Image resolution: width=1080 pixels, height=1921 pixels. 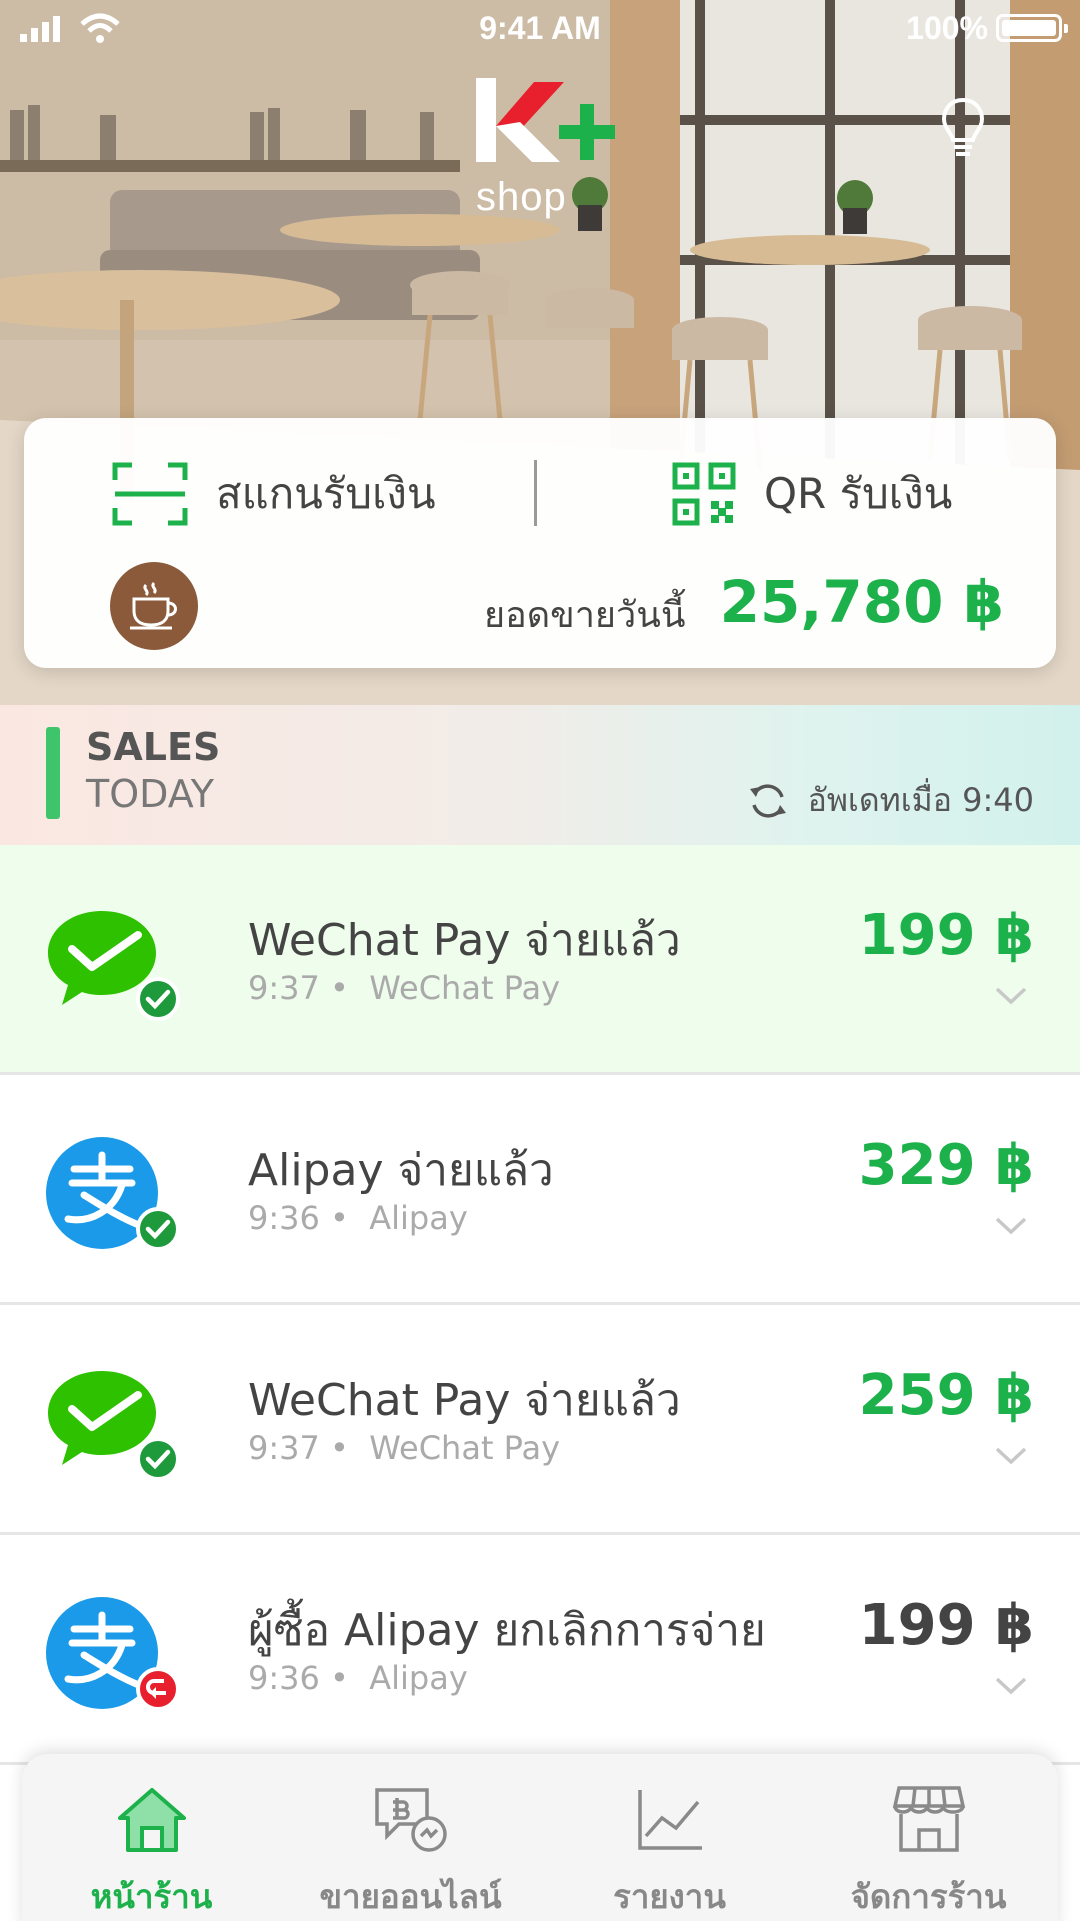 I want to click on transaction-amount: 259 ฿, so click(x=946, y=1395).